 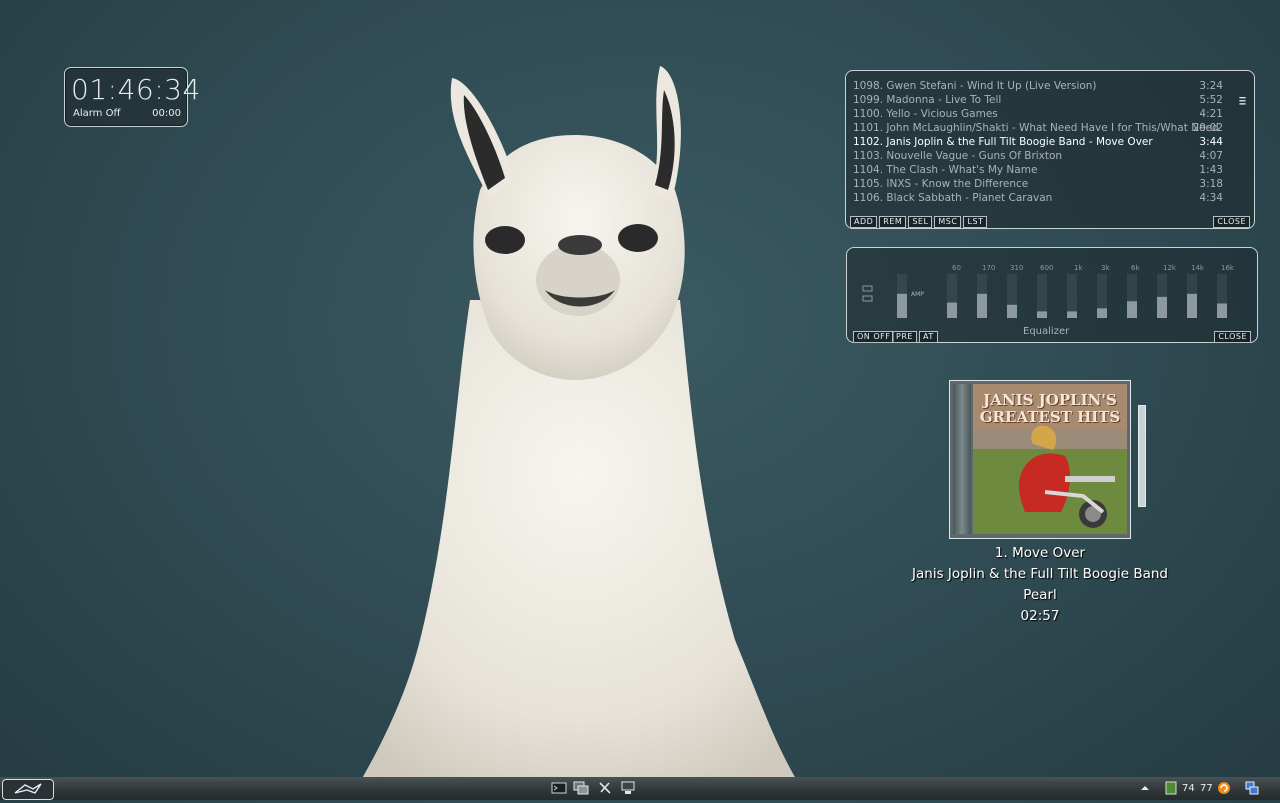 I want to click on eq-freq-label: 12k, so click(x=1169, y=268).